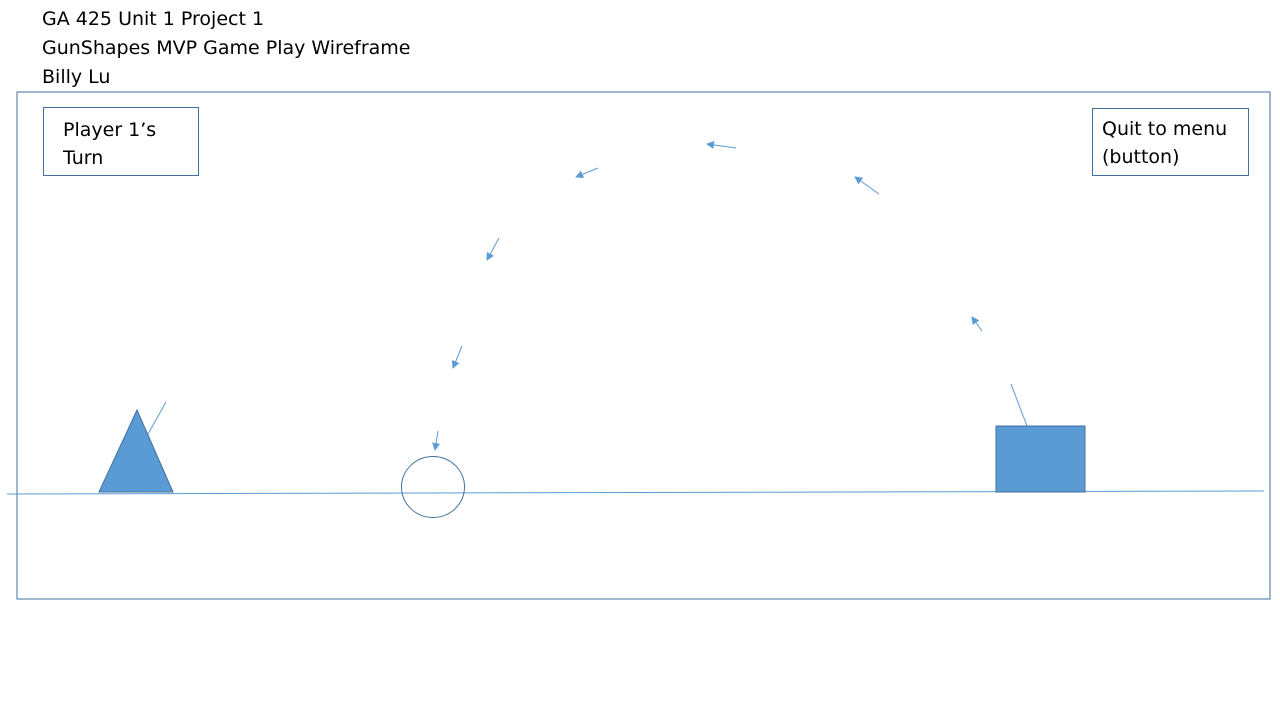 This screenshot has height=720, width=1280. Describe the element at coordinates (1165, 129) in the screenshot. I see `quit-button-label: Quit to menu` at that location.